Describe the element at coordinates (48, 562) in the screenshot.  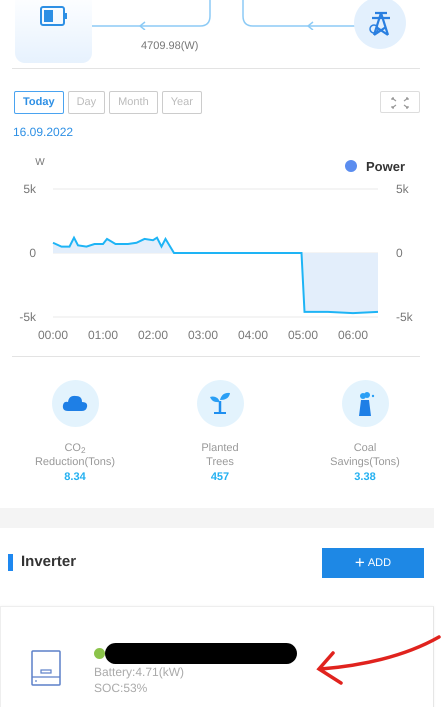
I see `section-title: Inverter` at that location.